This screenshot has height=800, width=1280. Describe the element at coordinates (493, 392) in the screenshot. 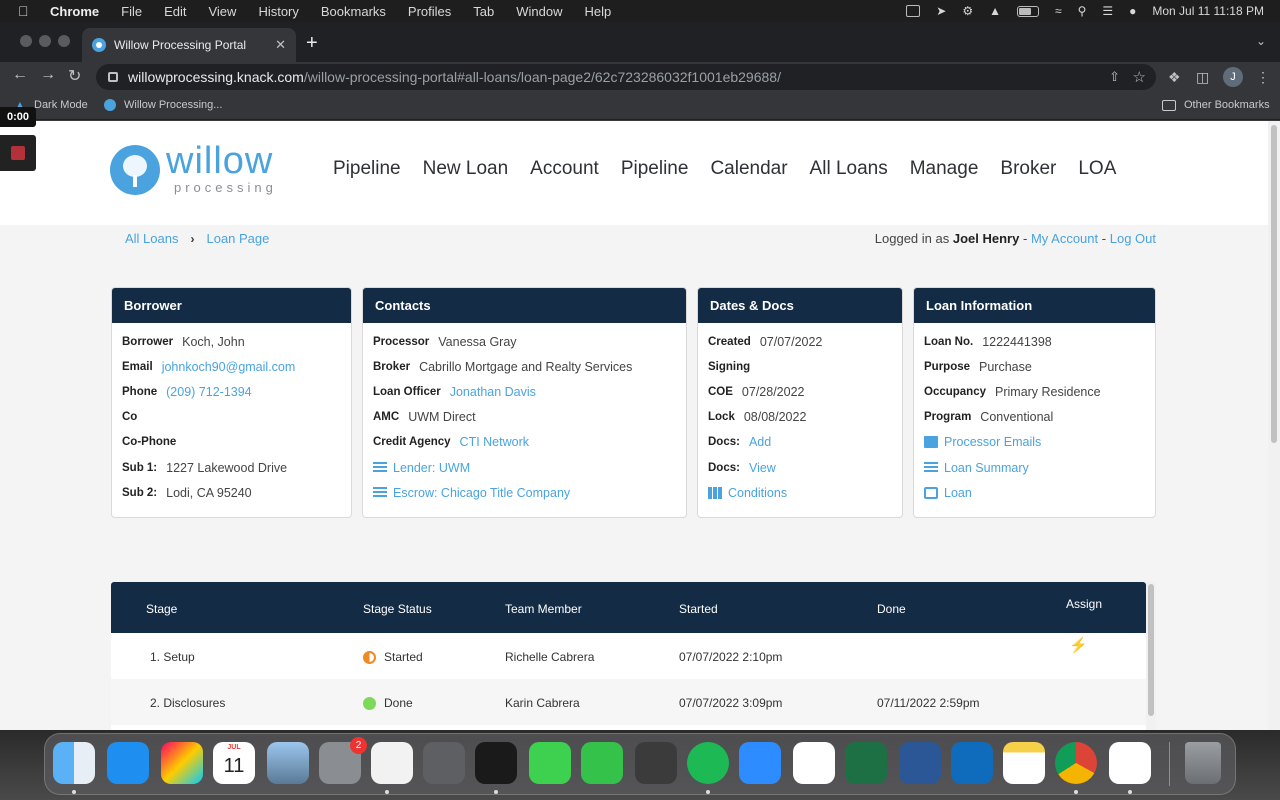

I see `loan-officer-link: Jonathan Davis` at that location.